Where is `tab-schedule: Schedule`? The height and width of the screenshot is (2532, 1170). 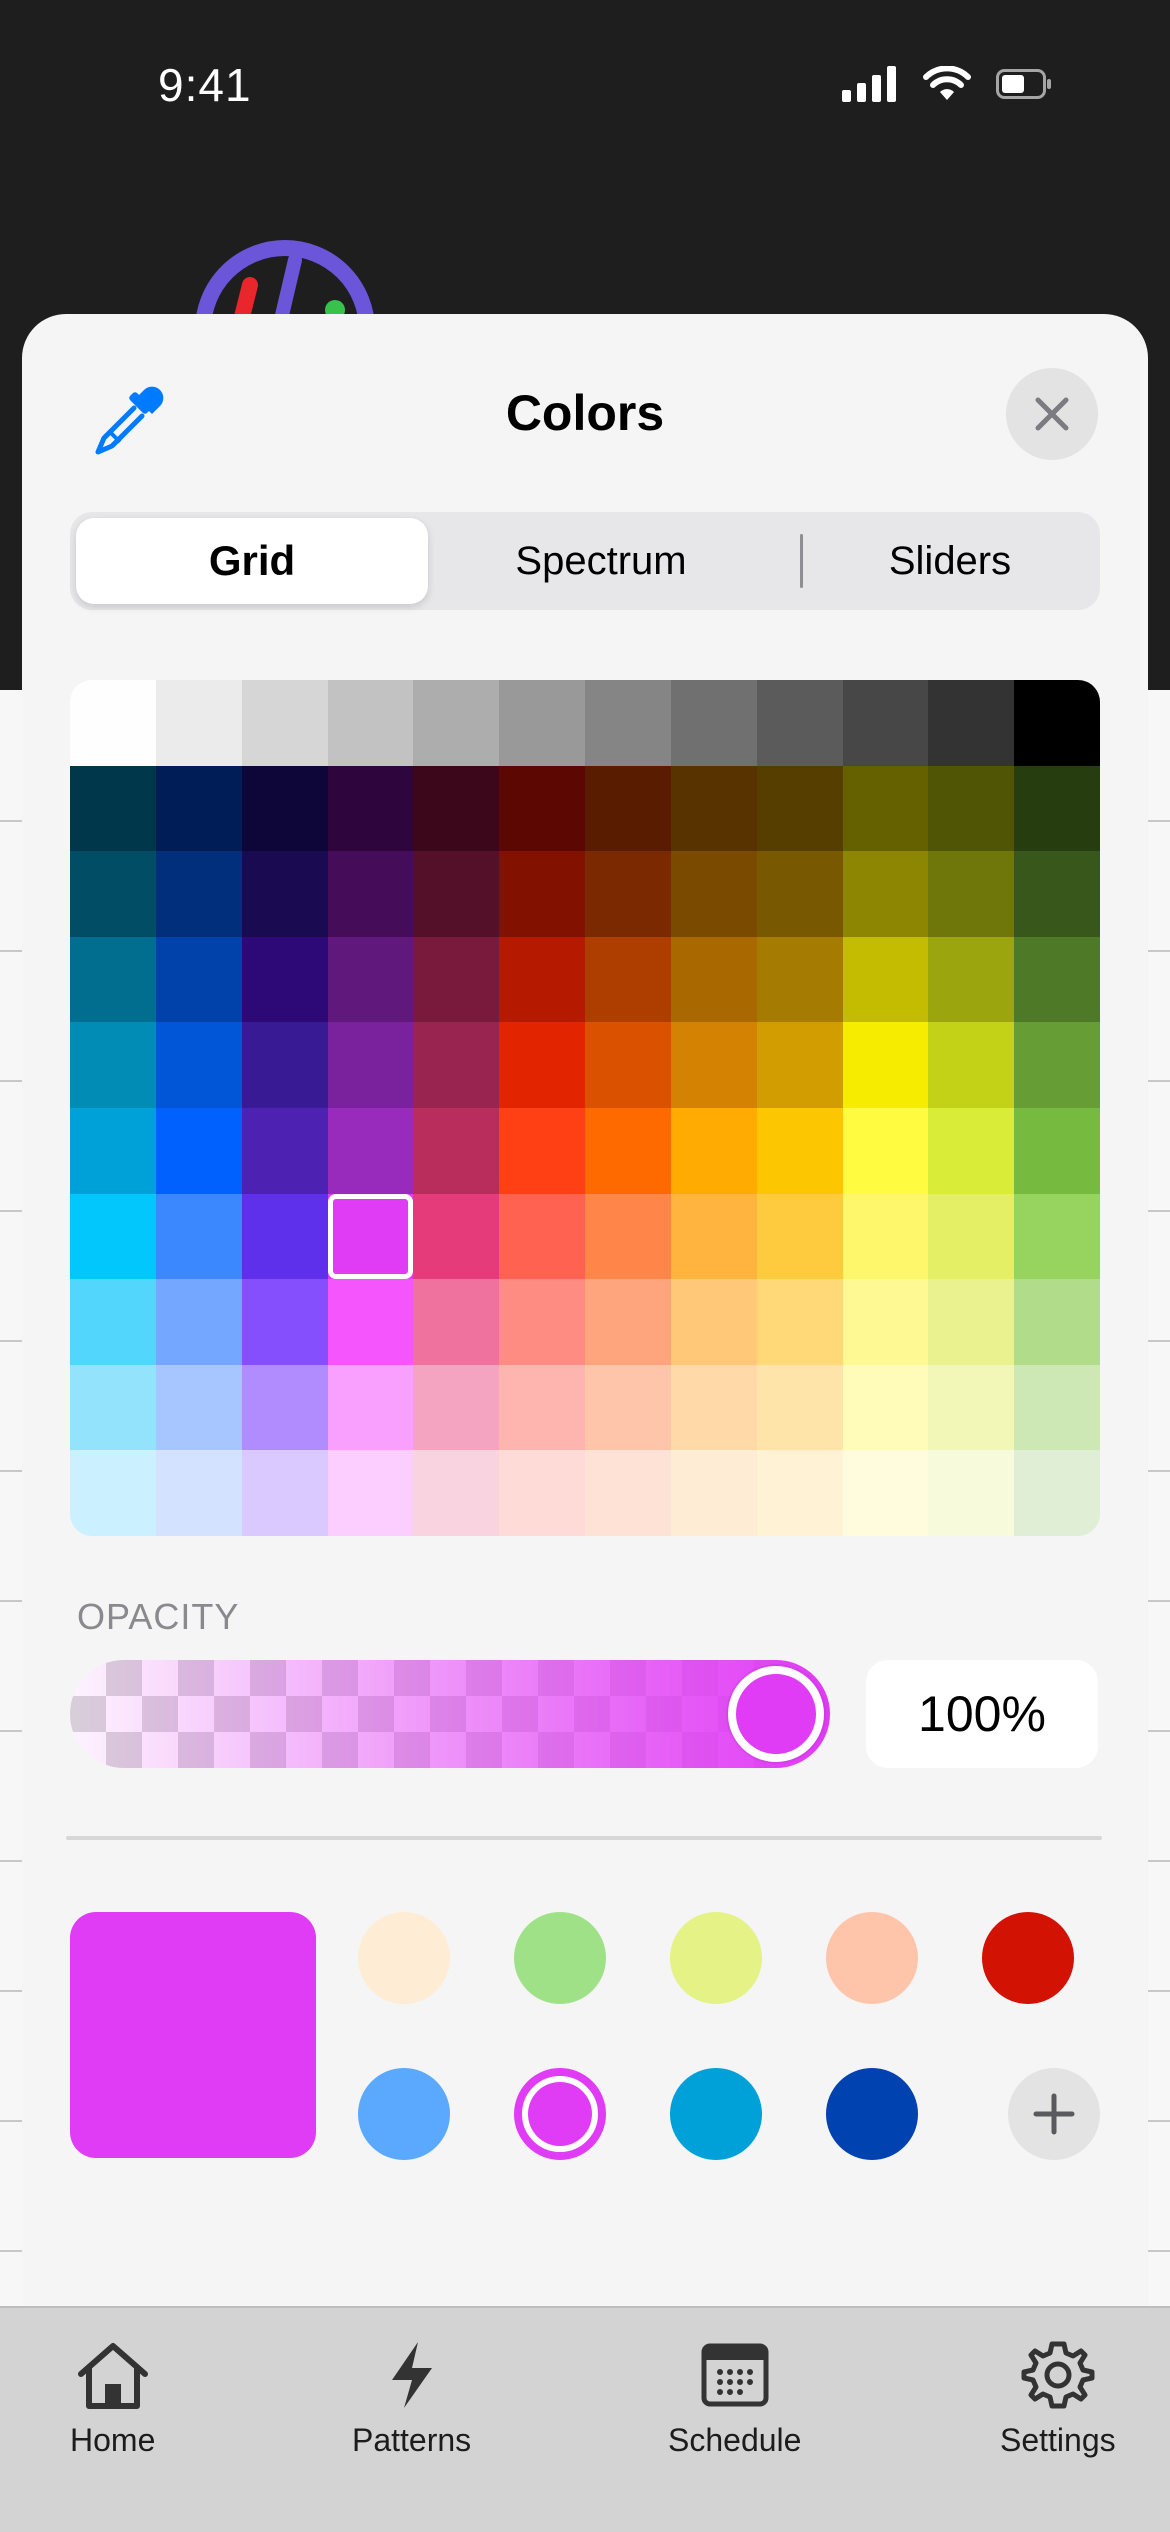 tab-schedule: Schedule is located at coordinates (734, 2398).